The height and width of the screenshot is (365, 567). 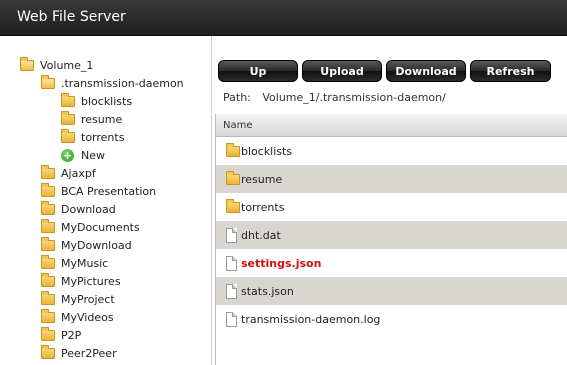 What do you see at coordinates (391, 263) in the screenshot?
I see `file-row-settings-json: settings.json` at bounding box center [391, 263].